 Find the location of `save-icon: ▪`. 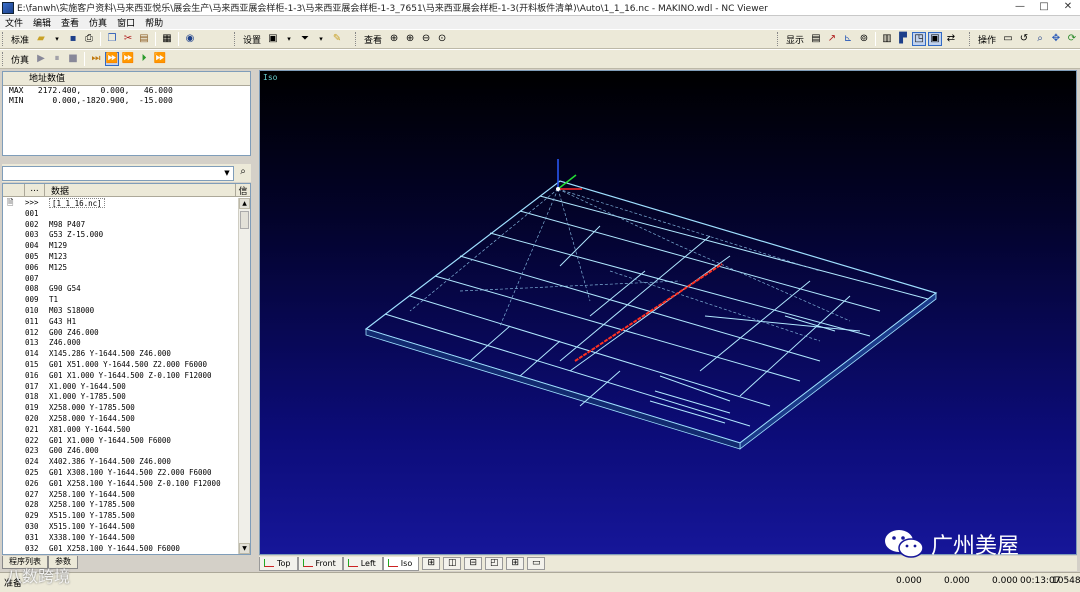

save-icon: ▪ is located at coordinates (73, 39).